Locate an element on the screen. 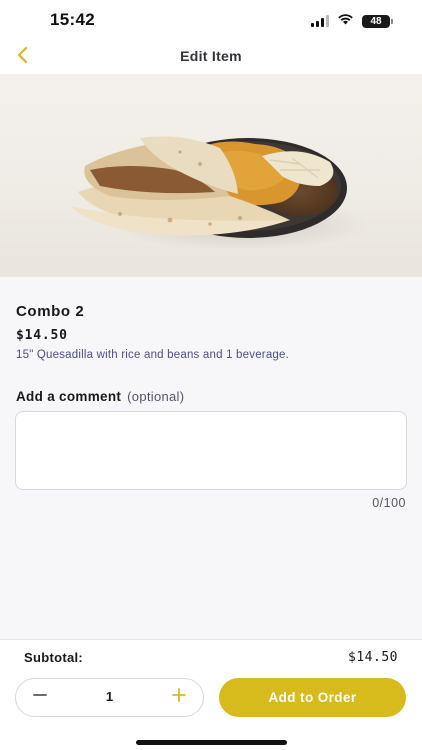  nav-bar: Edit Item is located at coordinates (211, 57).